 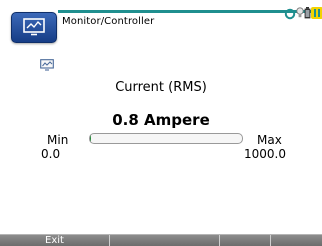 What do you see at coordinates (316, 13) in the screenshot?
I see `warning-icon` at bounding box center [316, 13].